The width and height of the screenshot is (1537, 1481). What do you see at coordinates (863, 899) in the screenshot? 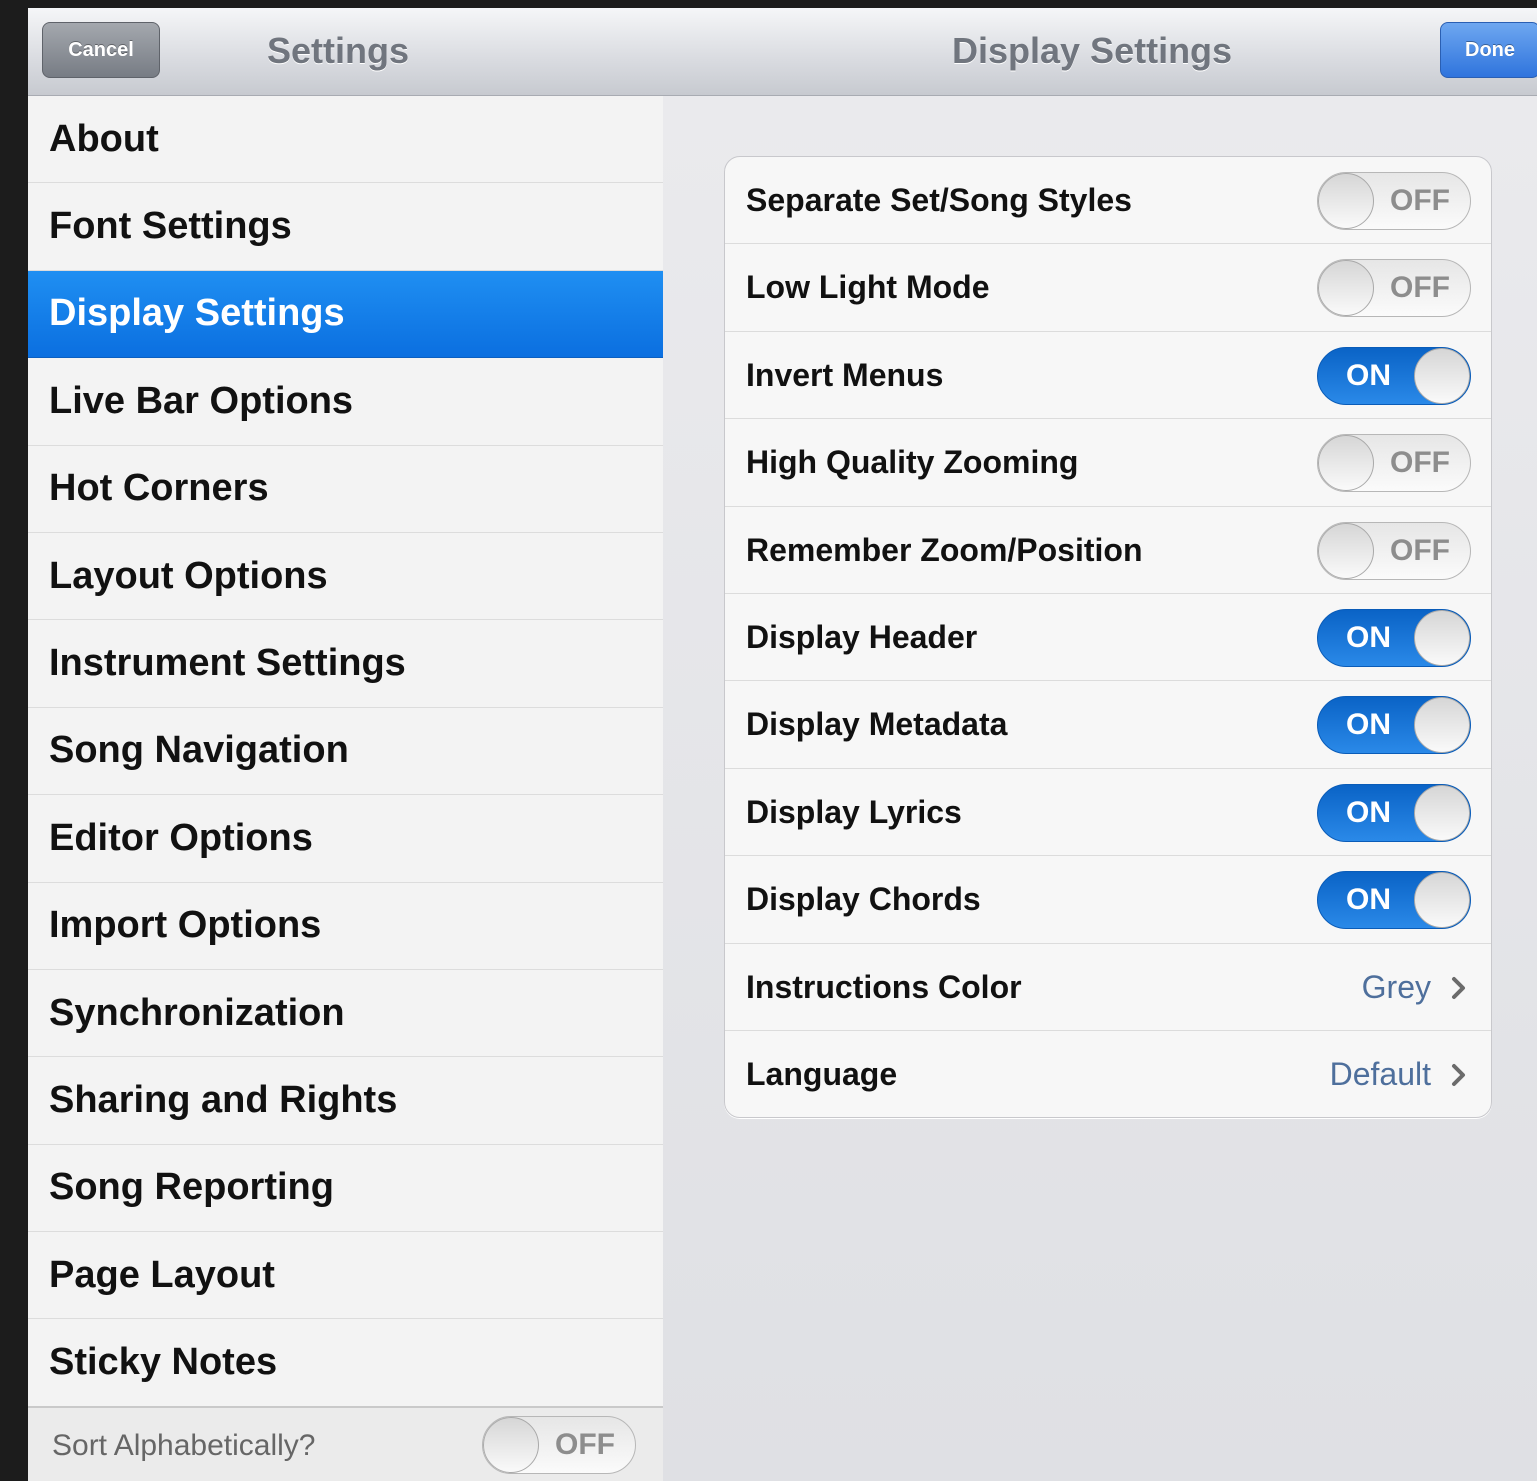
I see `setting-label: Display Chords` at bounding box center [863, 899].